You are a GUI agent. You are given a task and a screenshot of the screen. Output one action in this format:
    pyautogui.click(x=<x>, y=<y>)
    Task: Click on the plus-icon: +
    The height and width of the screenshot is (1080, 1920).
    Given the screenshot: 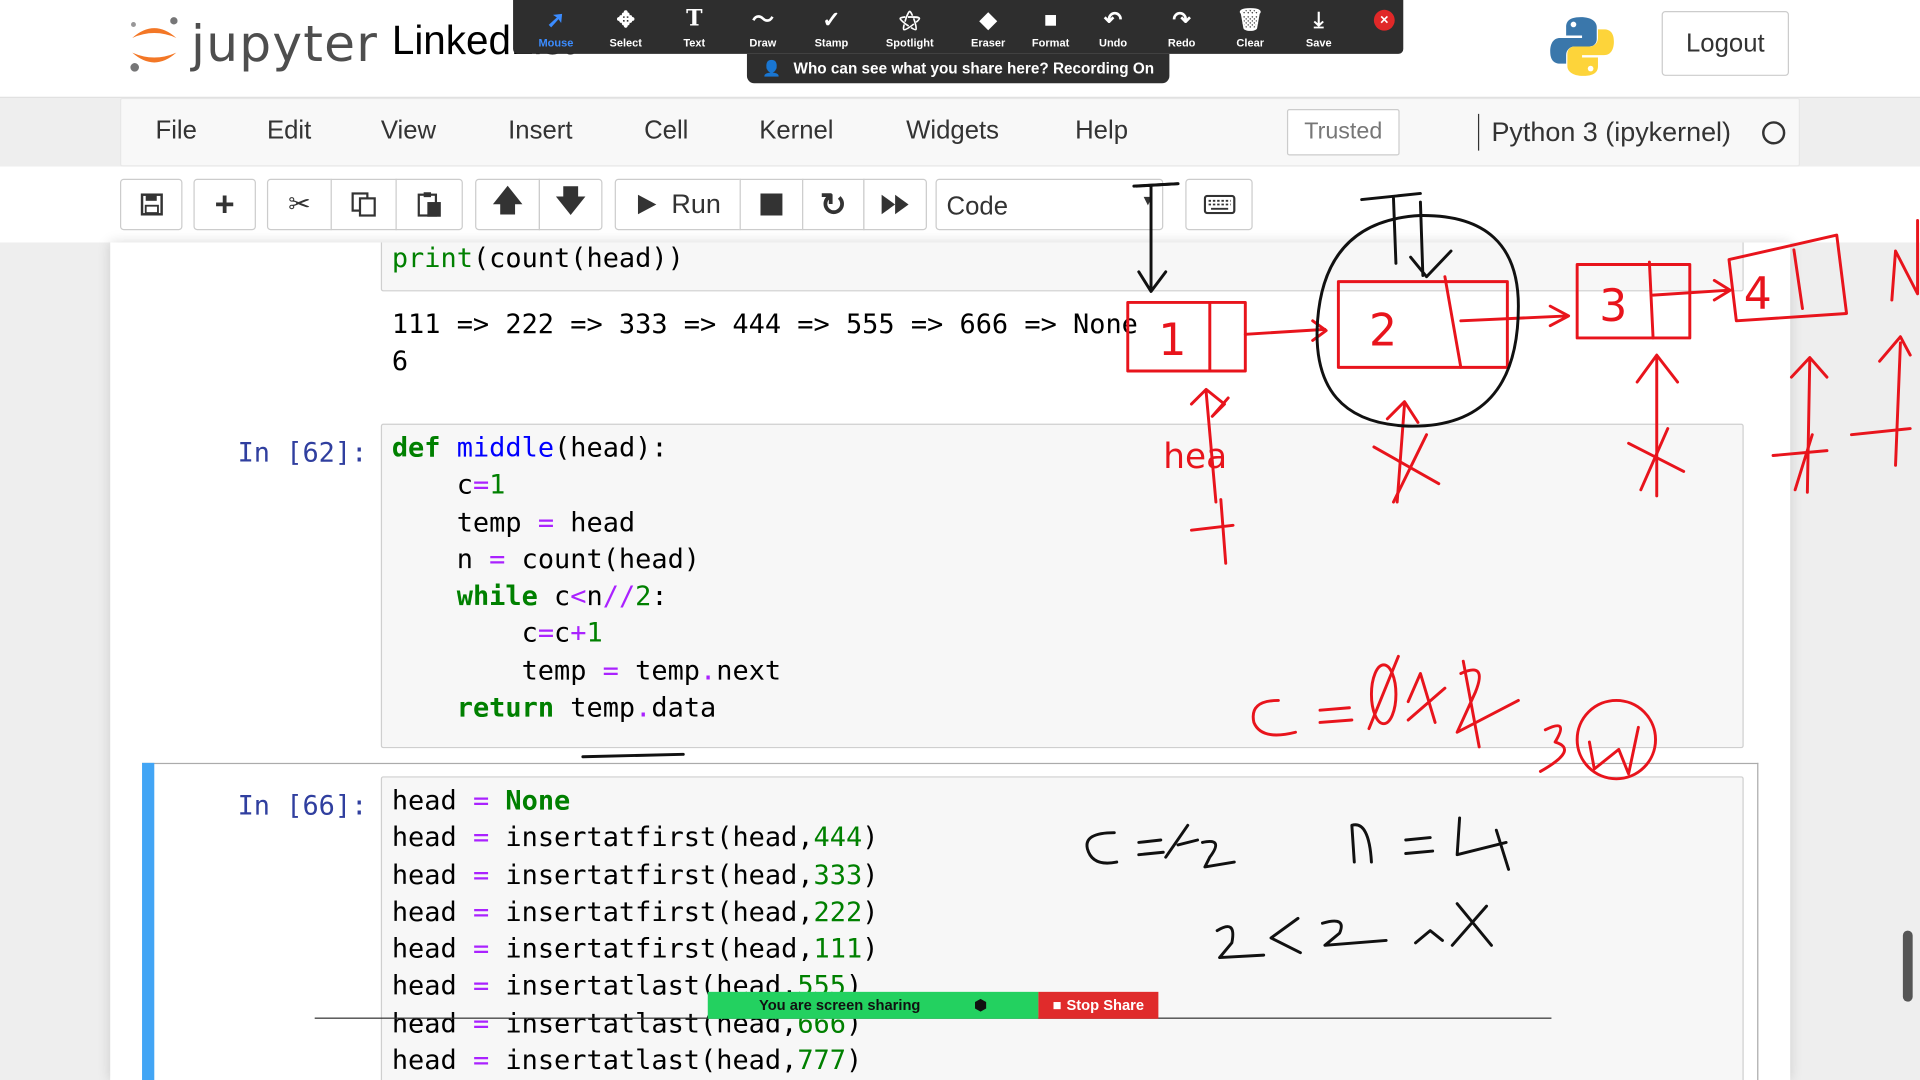 What is the action you would take?
    pyautogui.click(x=224, y=203)
    